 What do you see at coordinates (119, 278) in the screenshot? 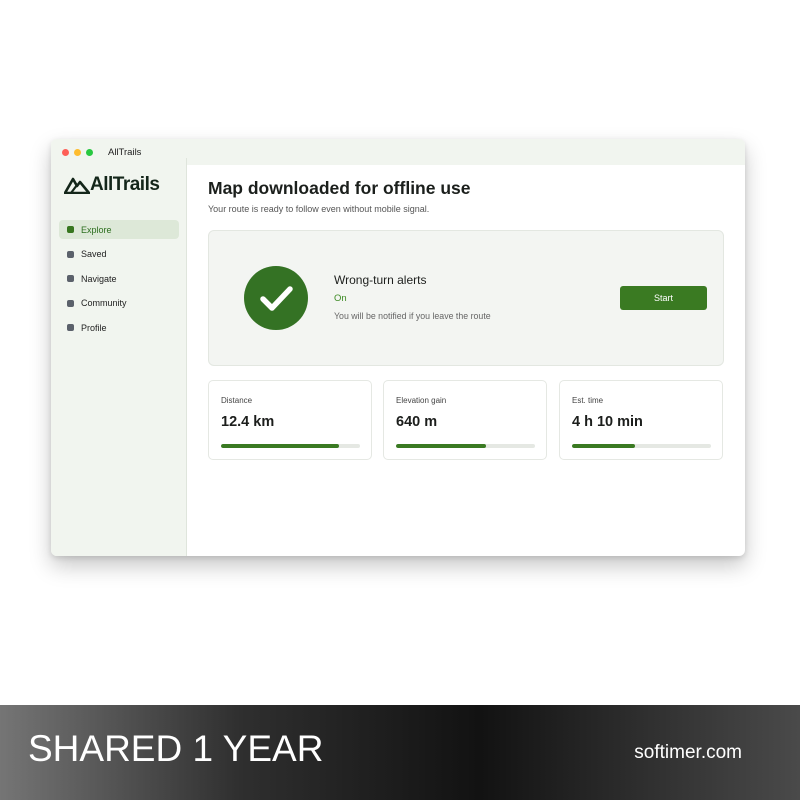
I see `sidebar-item-navigate: Navigate` at bounding box center [119, 278].